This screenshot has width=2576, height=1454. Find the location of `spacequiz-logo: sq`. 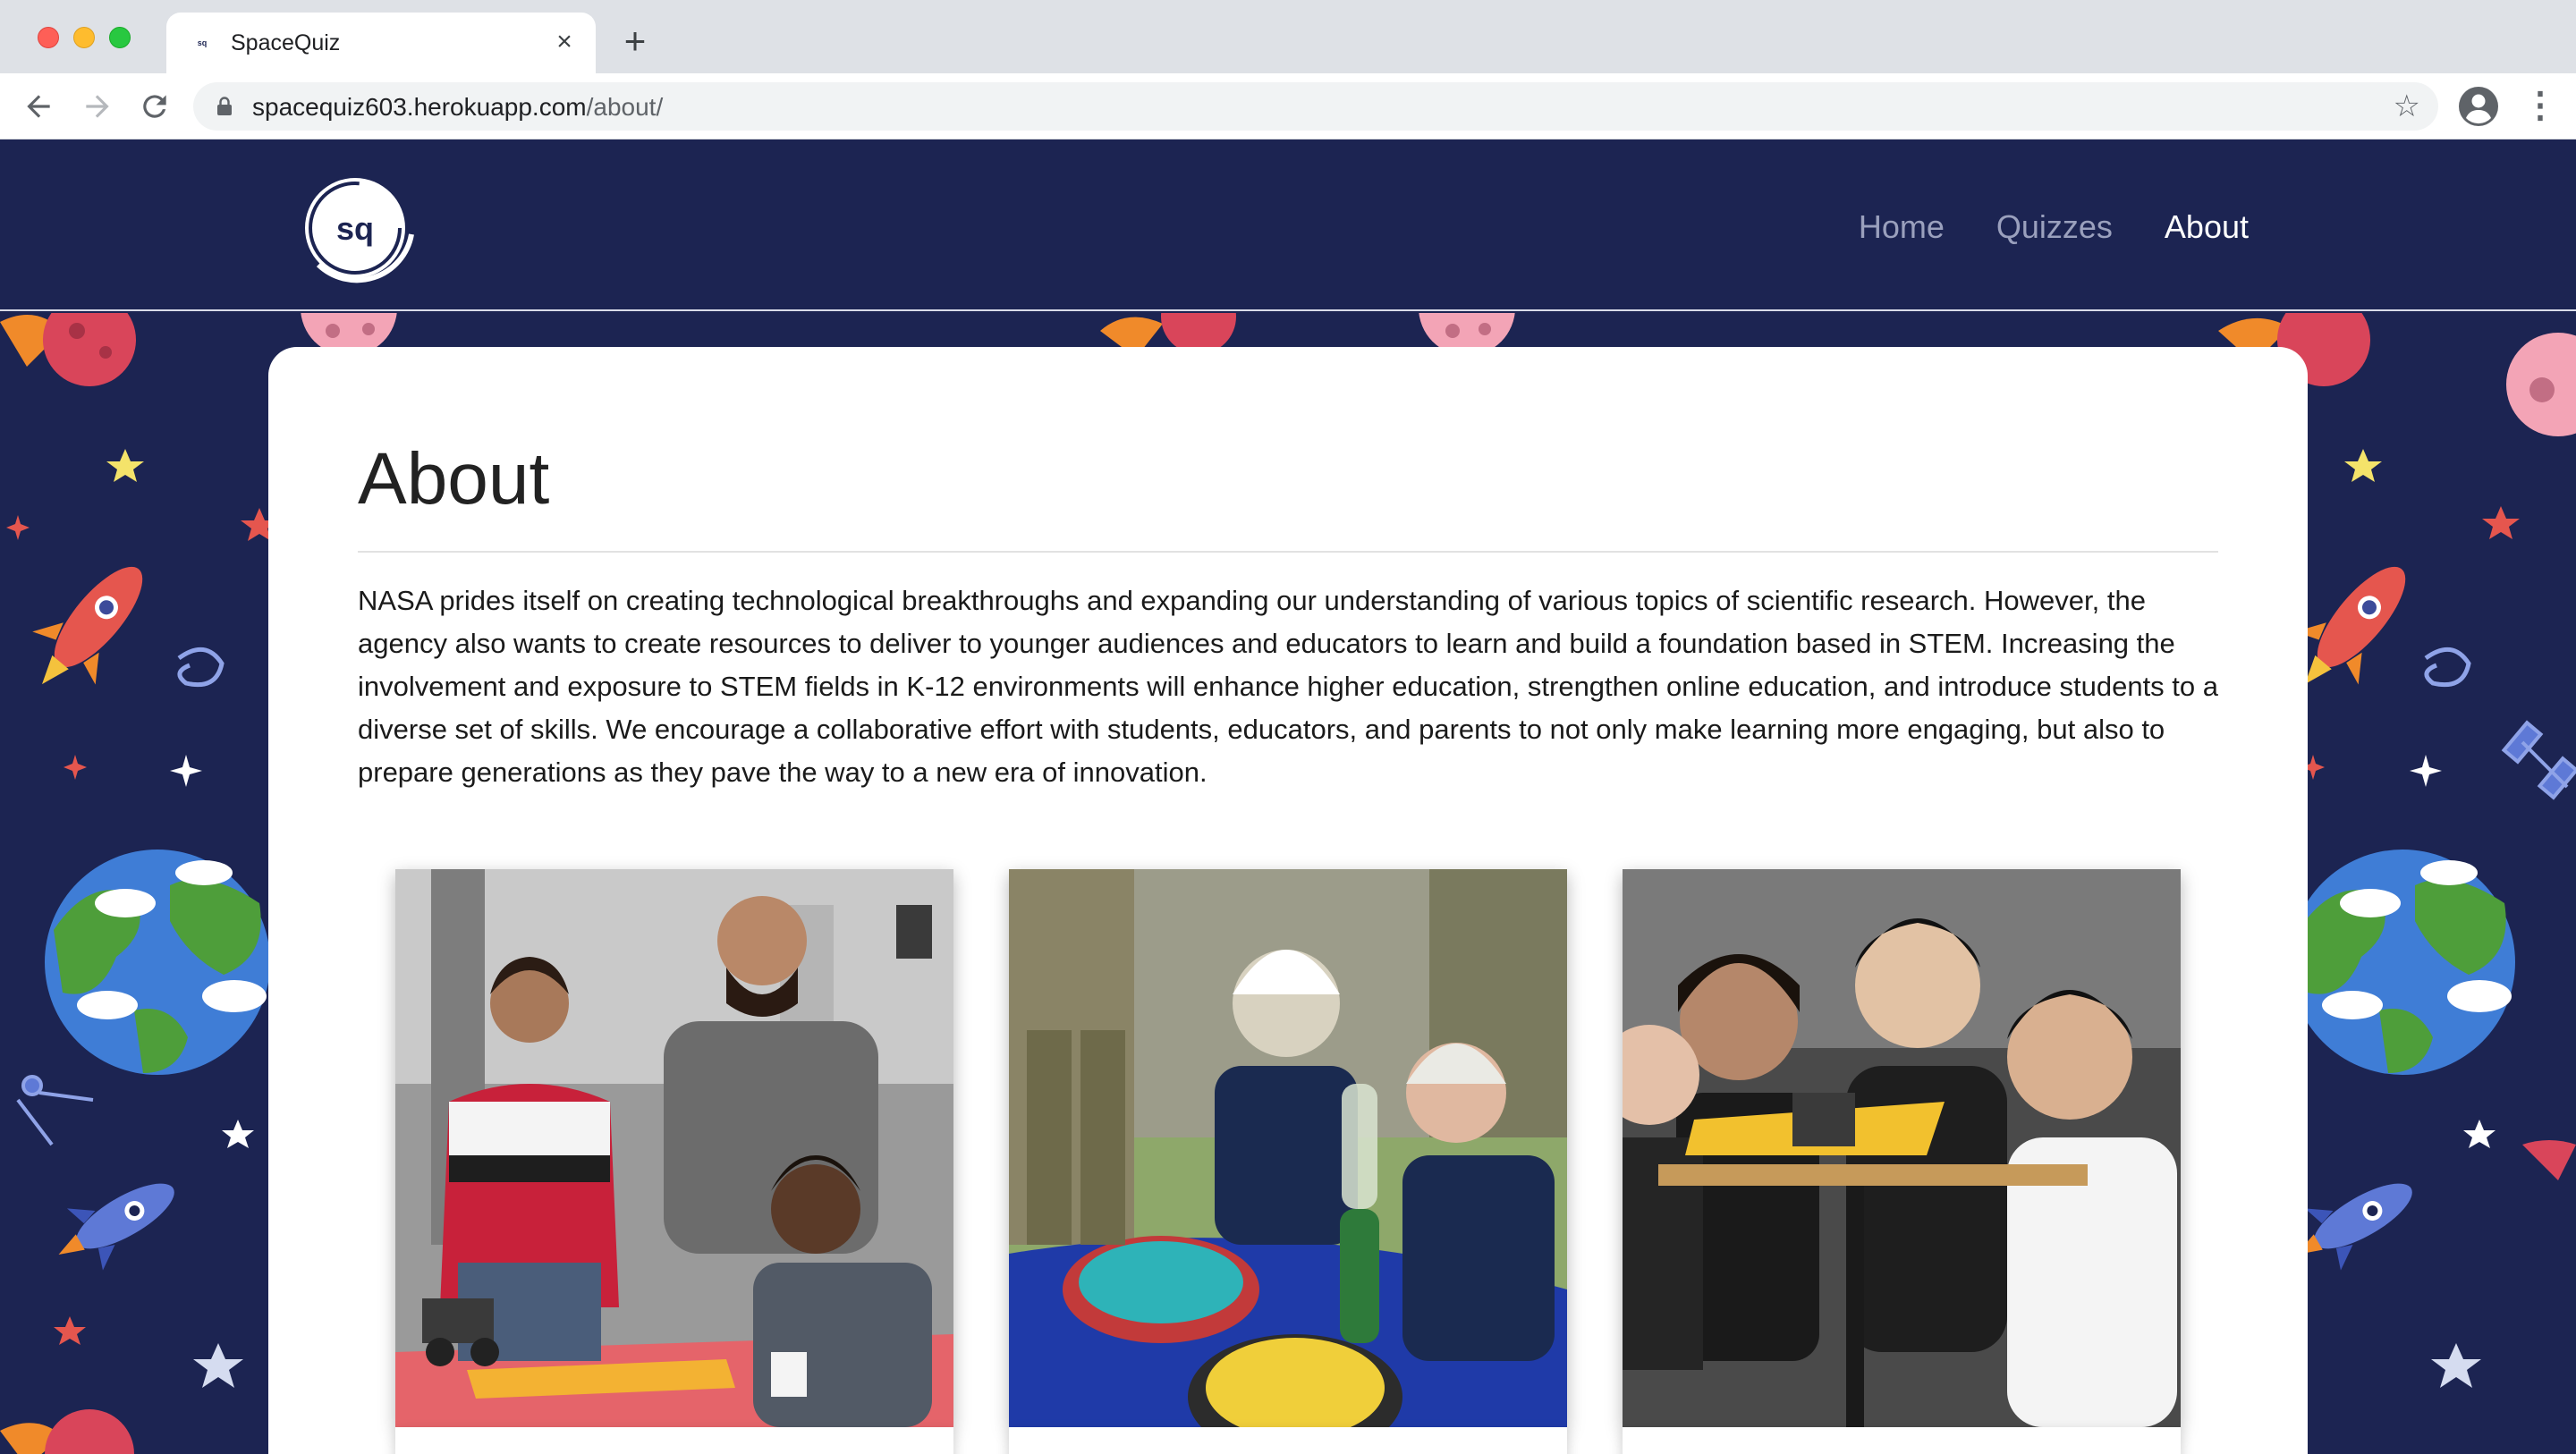

spacequiz-logo: sq is located at coordinates (357, 230).